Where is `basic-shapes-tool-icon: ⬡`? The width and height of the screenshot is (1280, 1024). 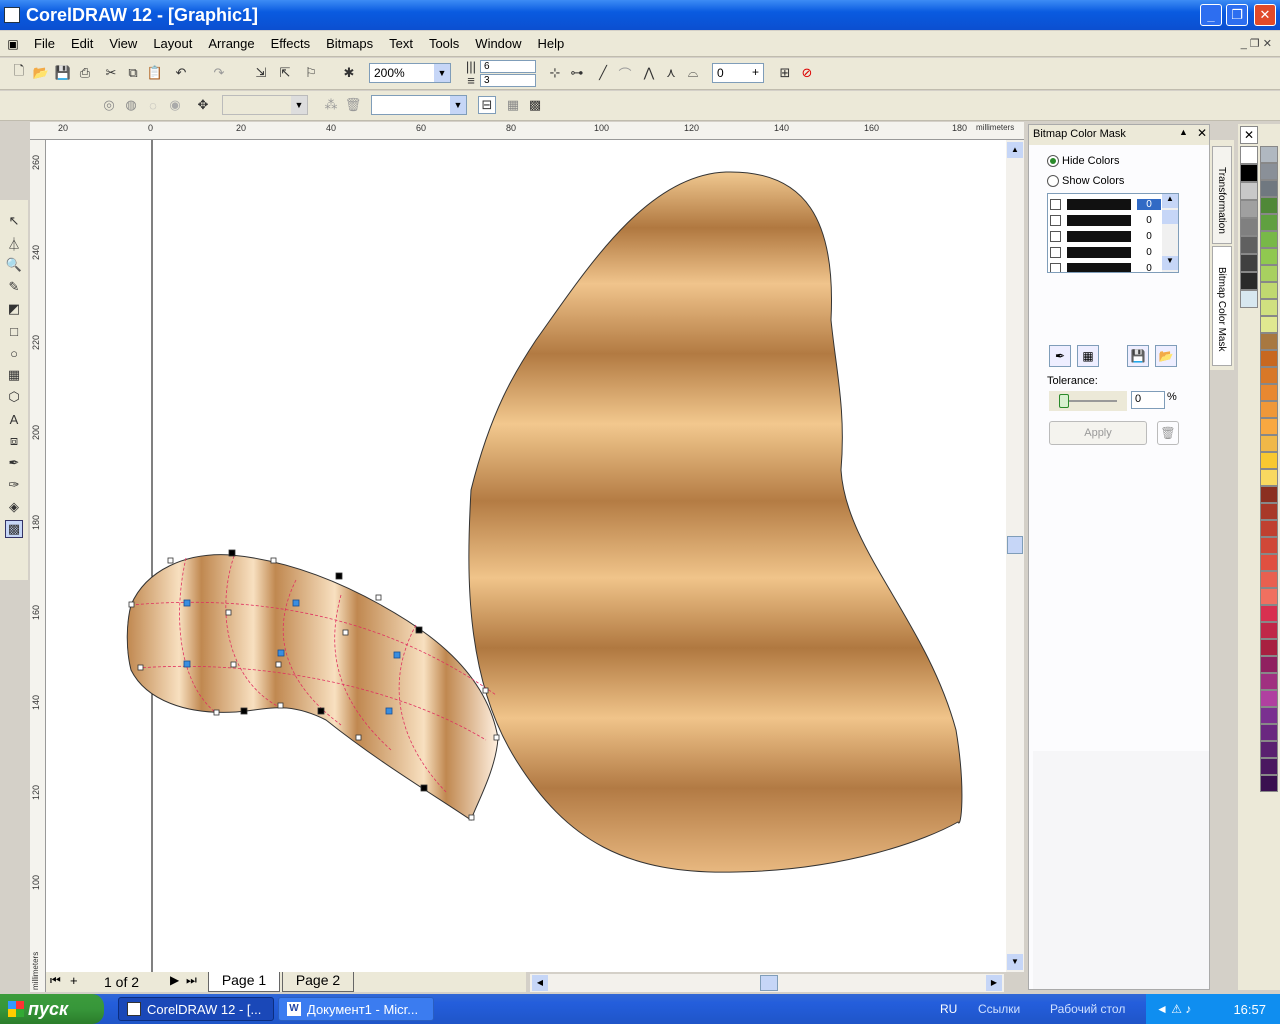
basic-shapes-tool-icon: ⬡ is located at coordinates (14, 397).